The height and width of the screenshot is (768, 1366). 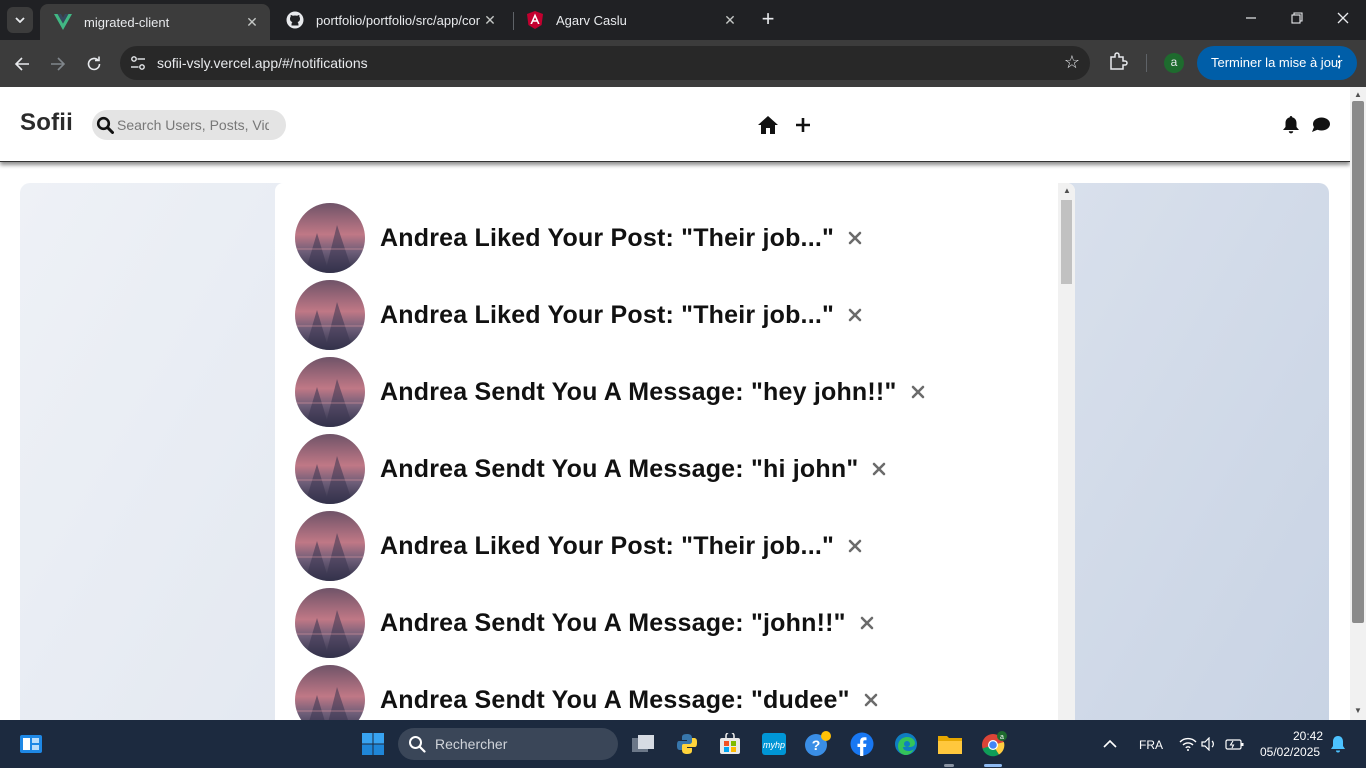 I want to click on chat-icon, so click(x=1321, y=125).